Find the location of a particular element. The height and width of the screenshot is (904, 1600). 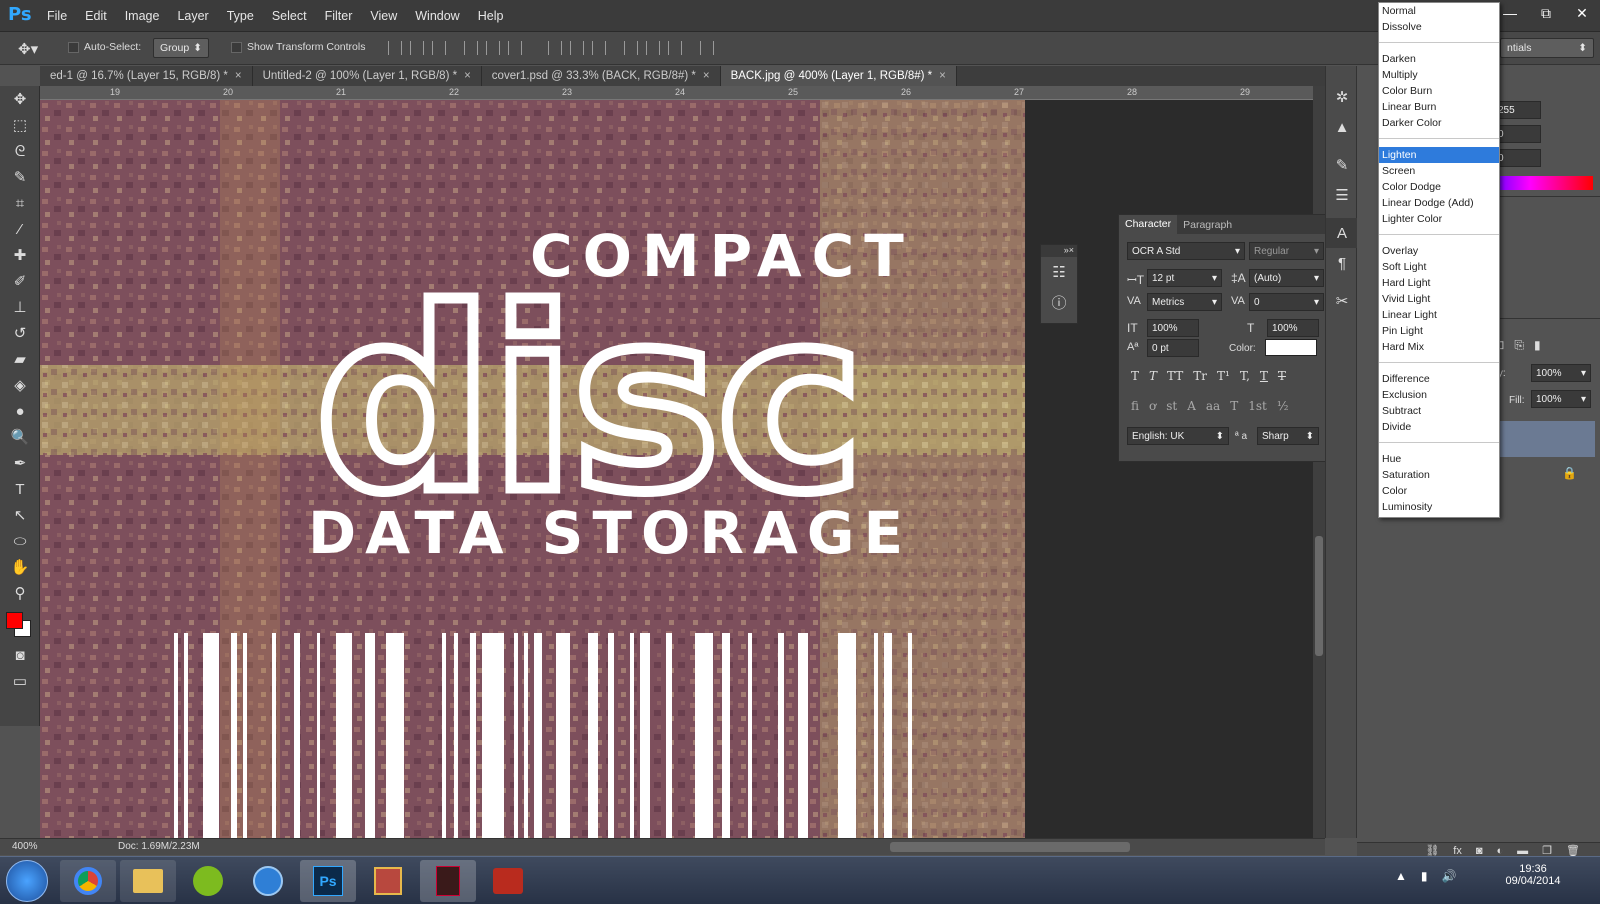

adjustment-layer-icon: ◐ is located at coordinates (1500, 851).